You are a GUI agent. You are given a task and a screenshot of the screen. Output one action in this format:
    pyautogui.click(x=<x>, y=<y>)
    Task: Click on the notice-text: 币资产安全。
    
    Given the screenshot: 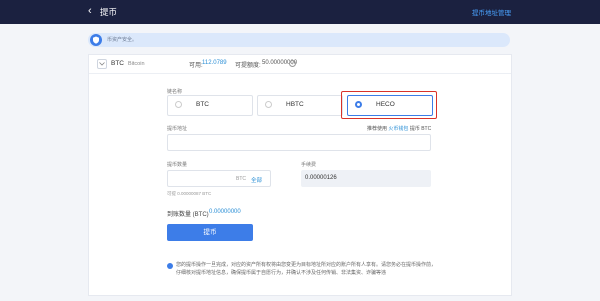 What is the action you would take?
    pyautogui.click(x=122, y=40)
    